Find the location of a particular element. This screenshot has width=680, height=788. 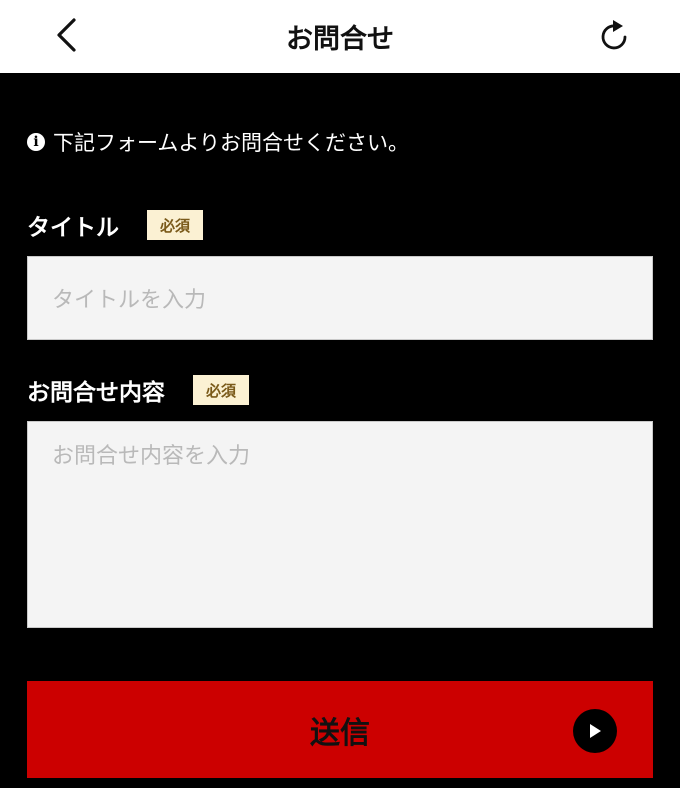

reload-icon is located at coordinates (614, 35).